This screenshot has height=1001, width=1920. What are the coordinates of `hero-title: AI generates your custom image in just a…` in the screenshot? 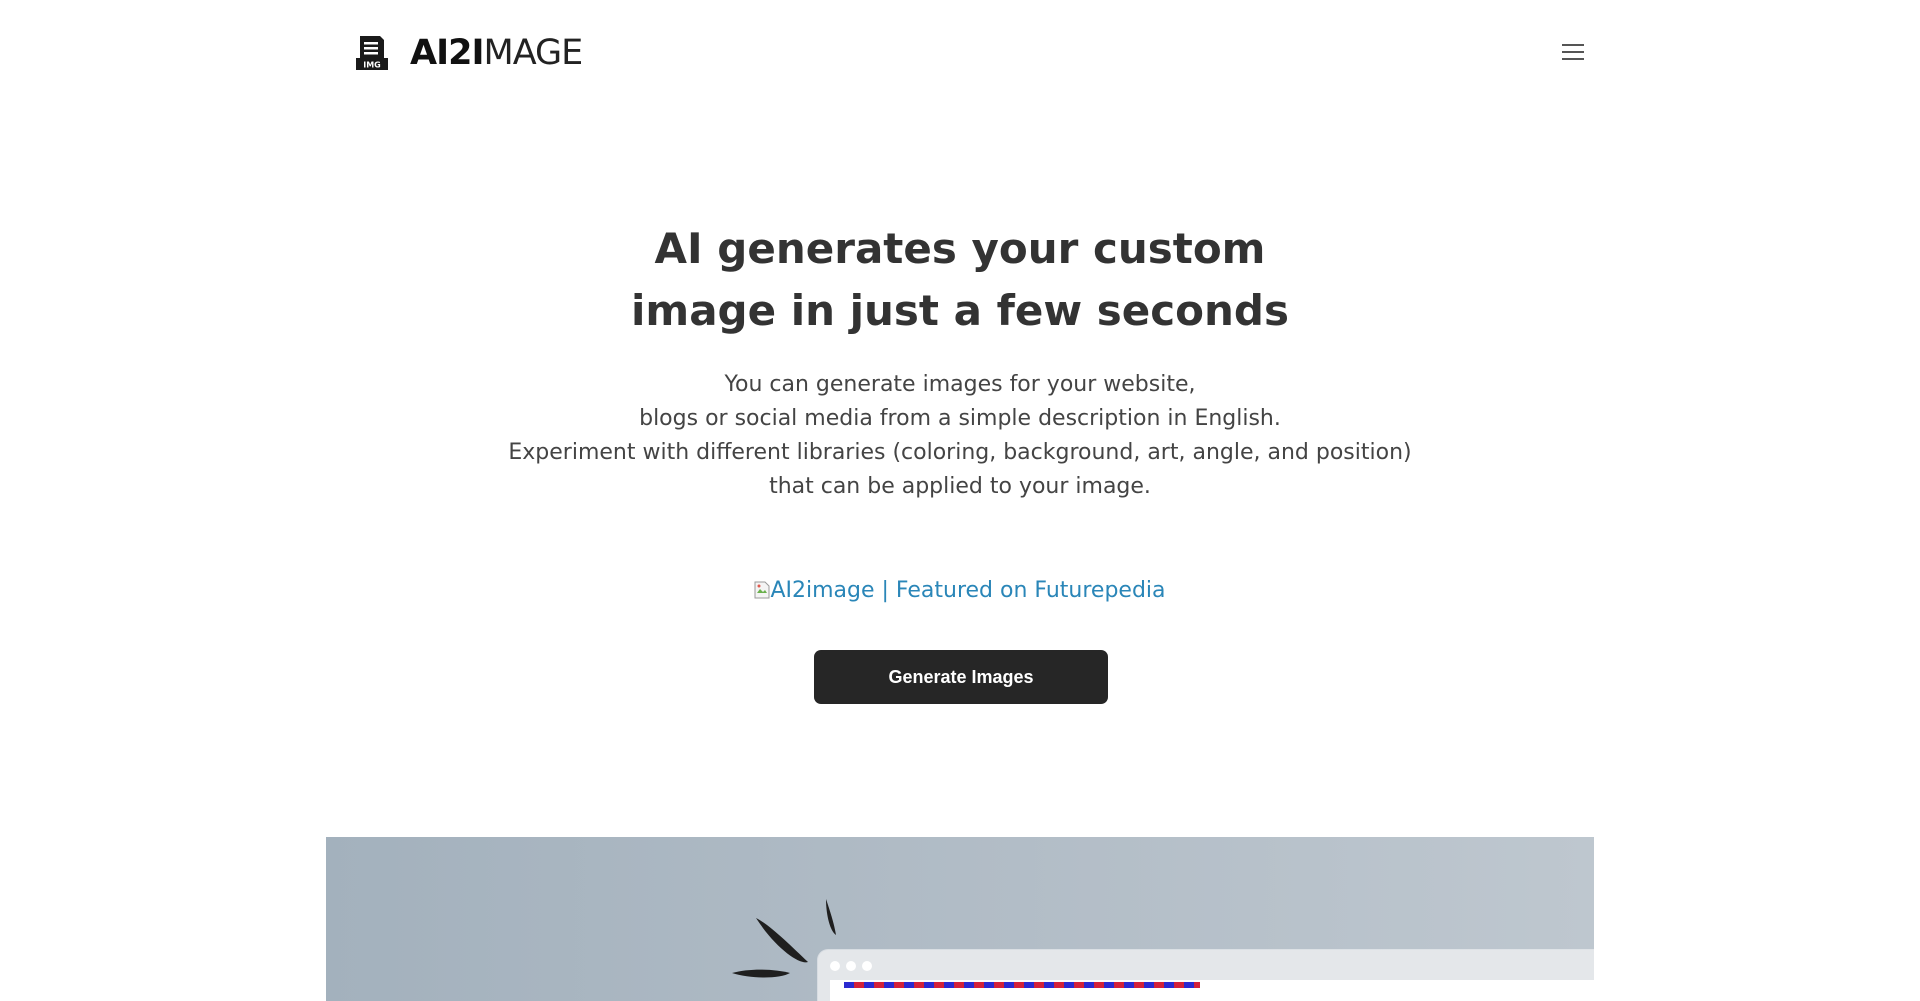 It's located at (960, 280).